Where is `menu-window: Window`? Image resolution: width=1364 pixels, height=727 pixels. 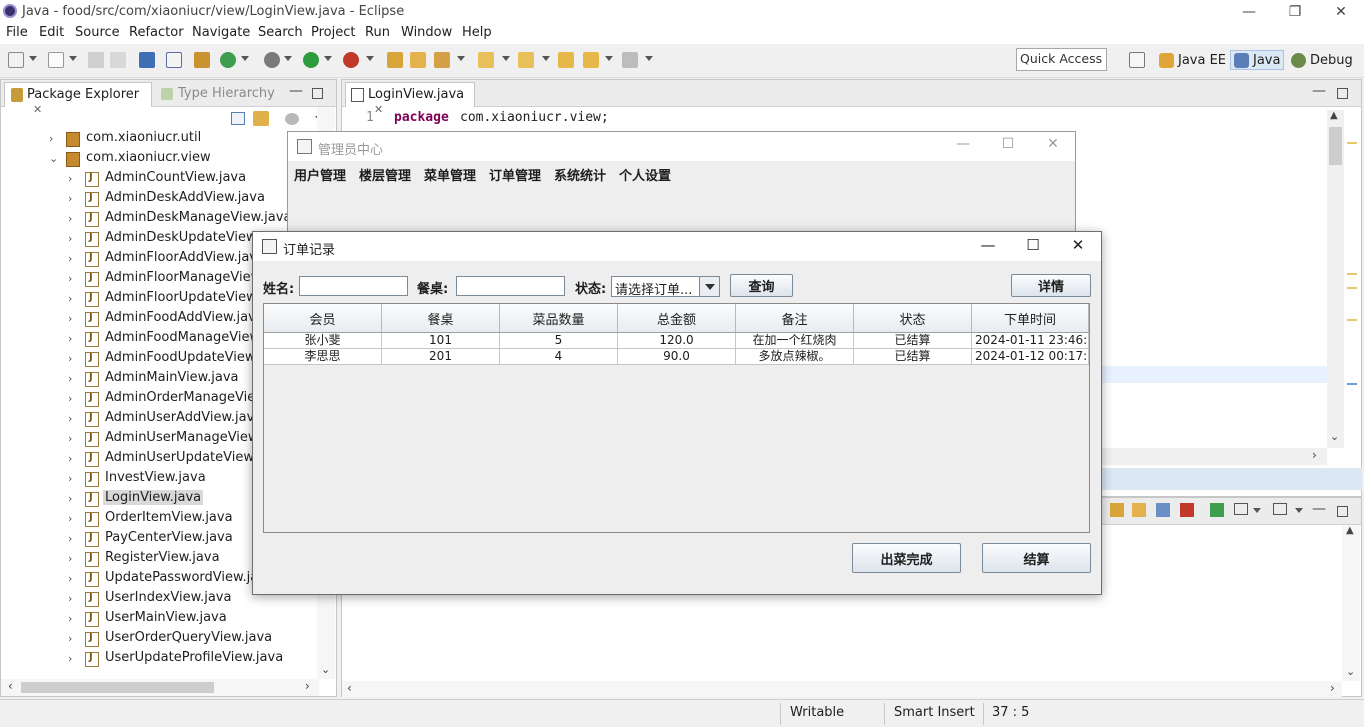 menu-window: Window is located at coordinates (426, 32).